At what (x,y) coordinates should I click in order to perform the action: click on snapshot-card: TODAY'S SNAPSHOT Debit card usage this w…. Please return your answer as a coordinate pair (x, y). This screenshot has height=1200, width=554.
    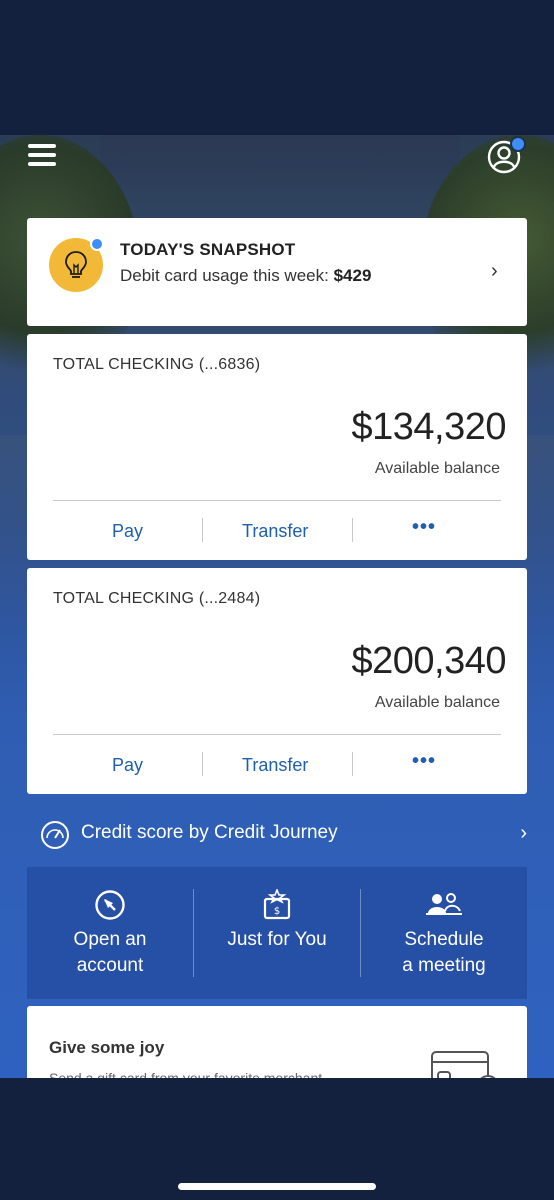
    Looking at the image, I should click on (277, 272).